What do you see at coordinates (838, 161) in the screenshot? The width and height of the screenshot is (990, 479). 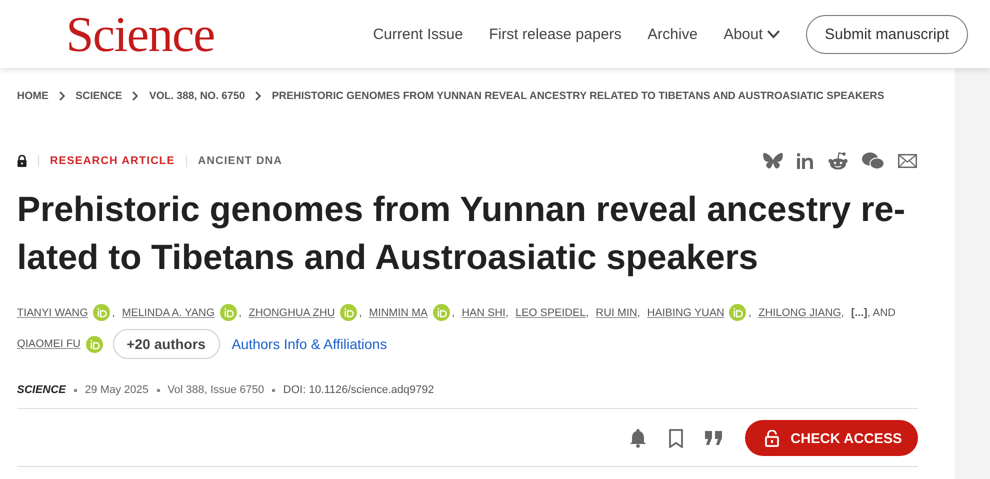 I see `reddit-icon` at bounding box center [838, 161].